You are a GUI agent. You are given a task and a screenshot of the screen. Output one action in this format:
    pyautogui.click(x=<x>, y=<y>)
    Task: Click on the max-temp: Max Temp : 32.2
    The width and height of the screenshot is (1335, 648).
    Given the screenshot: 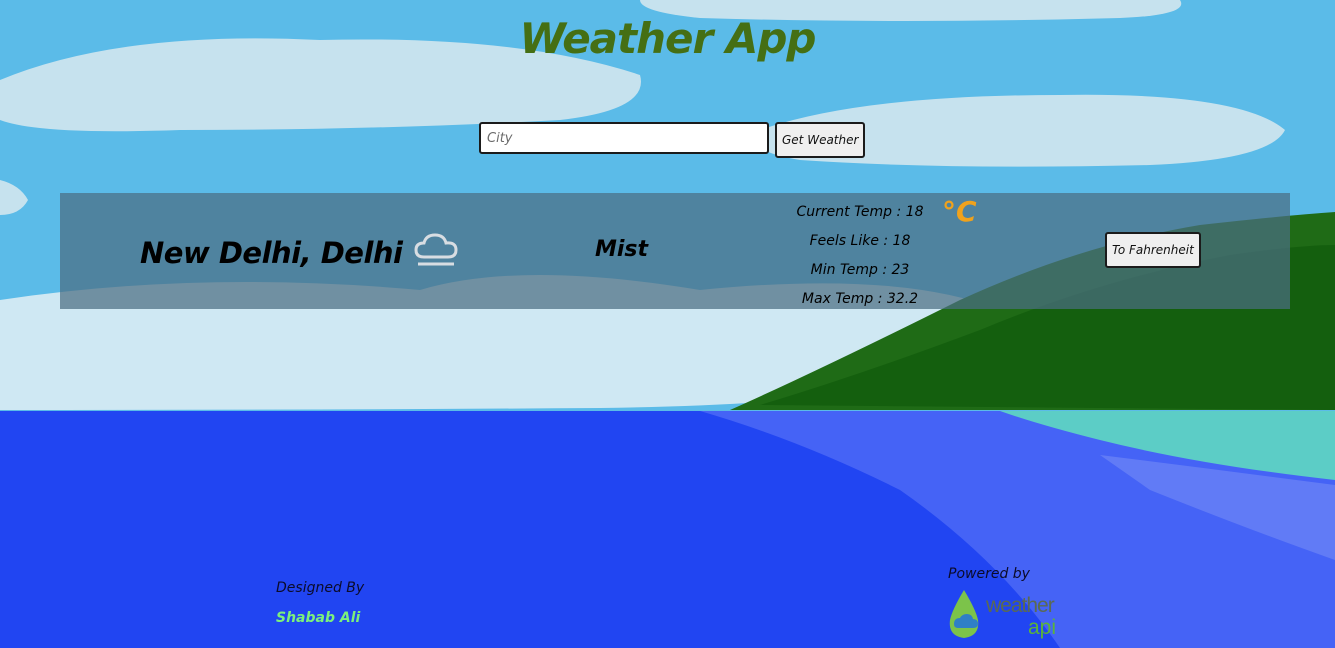 What is the action you would take?
    pyautogui.click(x=860, y=299)
    